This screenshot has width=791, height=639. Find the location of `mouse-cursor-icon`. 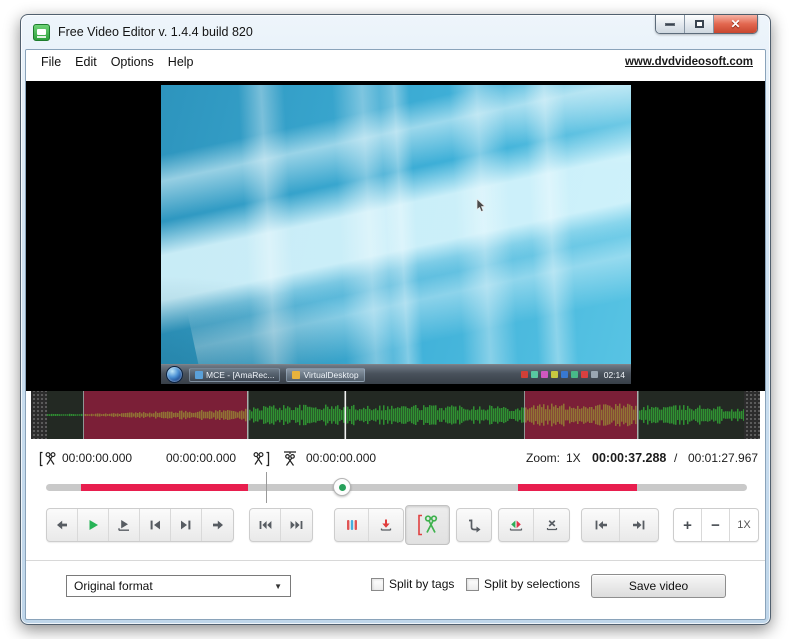

mouse-cursor-icon is located at coordinates (481, 205).